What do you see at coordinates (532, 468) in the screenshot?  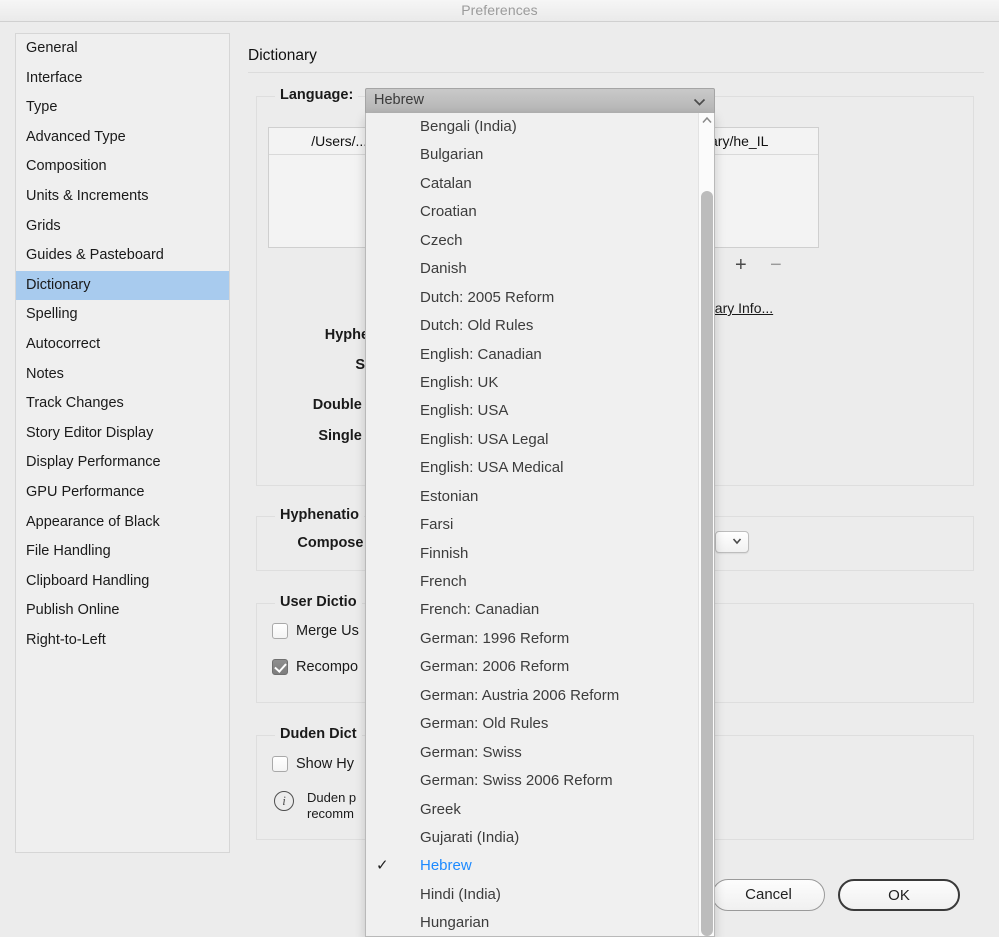 I see `language-option: English: USA Medical` at bounding box center [532, 468].